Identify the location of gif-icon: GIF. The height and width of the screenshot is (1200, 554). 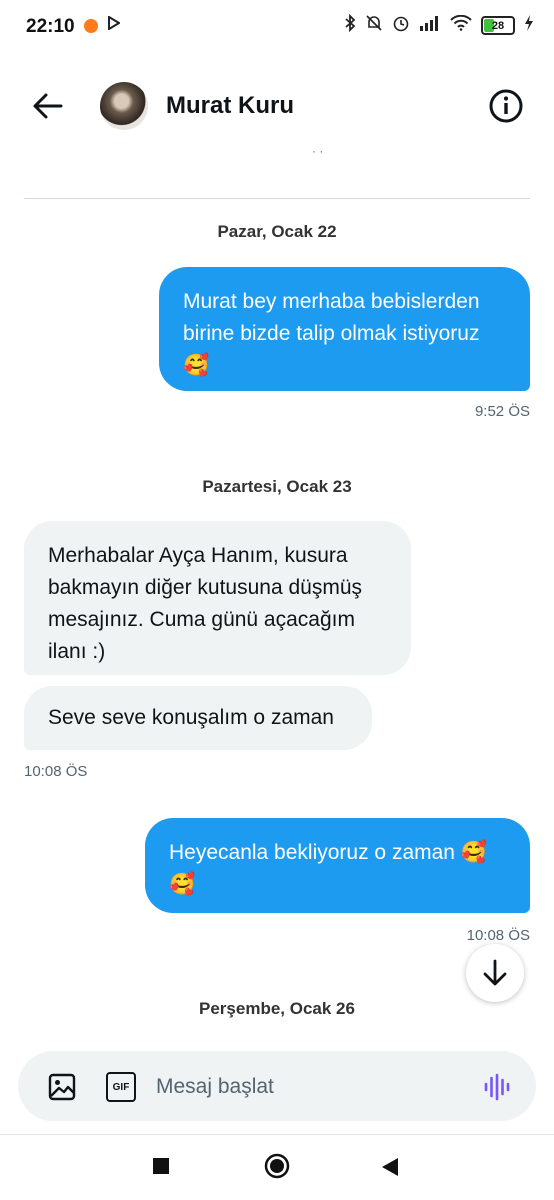
(121, 1087).